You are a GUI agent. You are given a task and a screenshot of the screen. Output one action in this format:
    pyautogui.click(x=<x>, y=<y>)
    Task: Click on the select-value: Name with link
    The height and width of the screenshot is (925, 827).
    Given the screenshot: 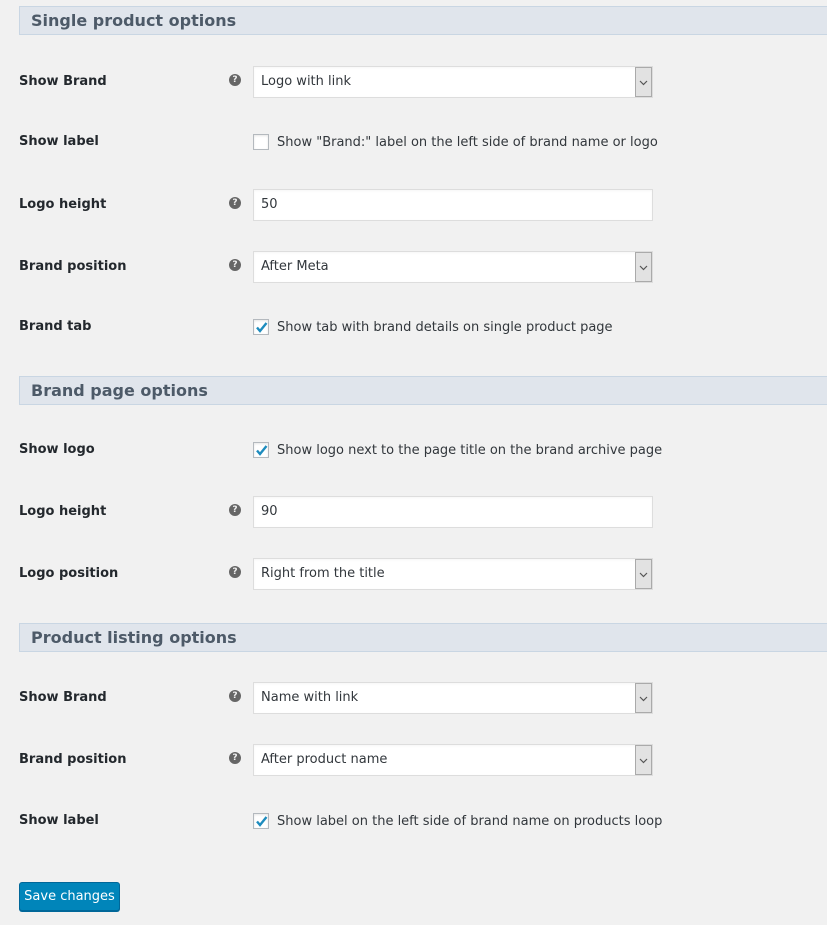 What is the action you would take?
    pyautogui.click(x=310, y=697)
    